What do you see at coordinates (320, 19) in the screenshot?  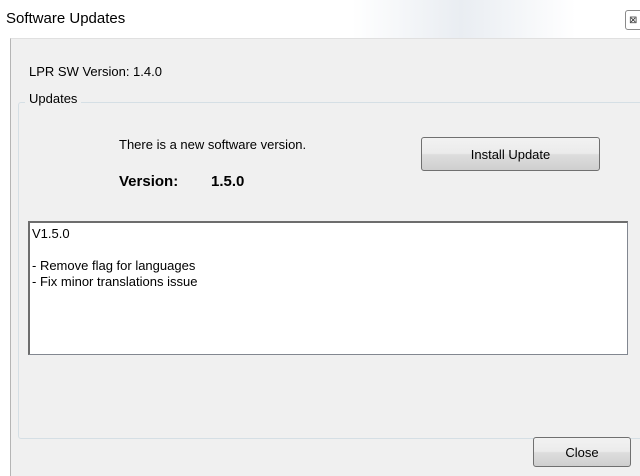 I see `title-bar: Software Updates ⊠` at bounding box center [320, 19].